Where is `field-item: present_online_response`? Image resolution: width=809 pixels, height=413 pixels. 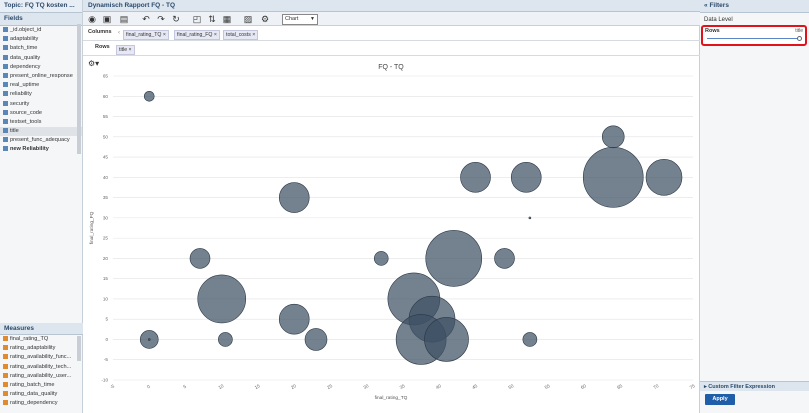 field-item: present_online_response is located at coordinates (41, 76).